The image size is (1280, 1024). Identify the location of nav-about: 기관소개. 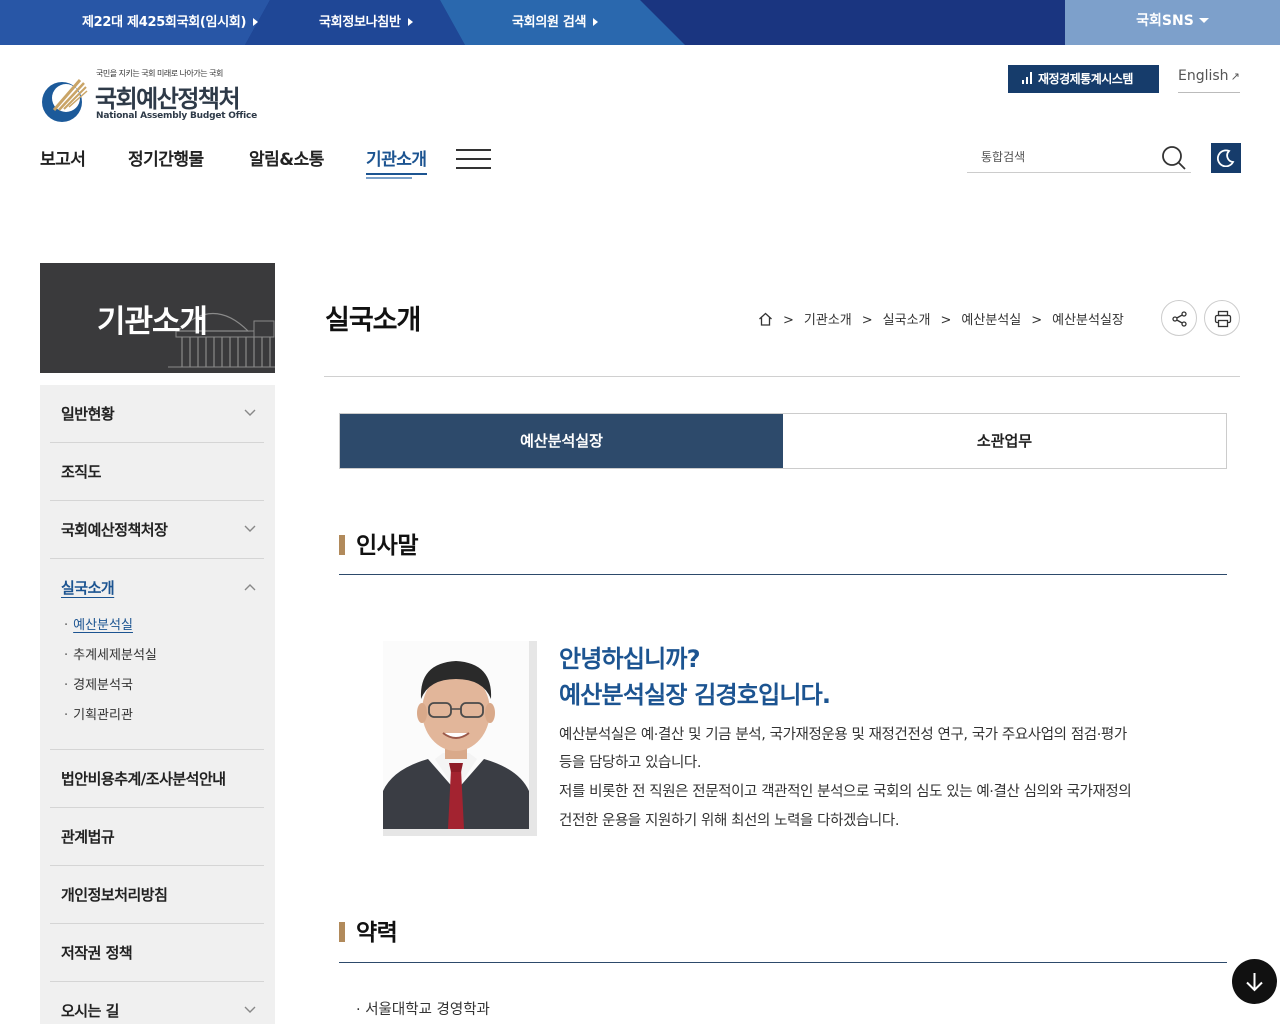
(396, 162).